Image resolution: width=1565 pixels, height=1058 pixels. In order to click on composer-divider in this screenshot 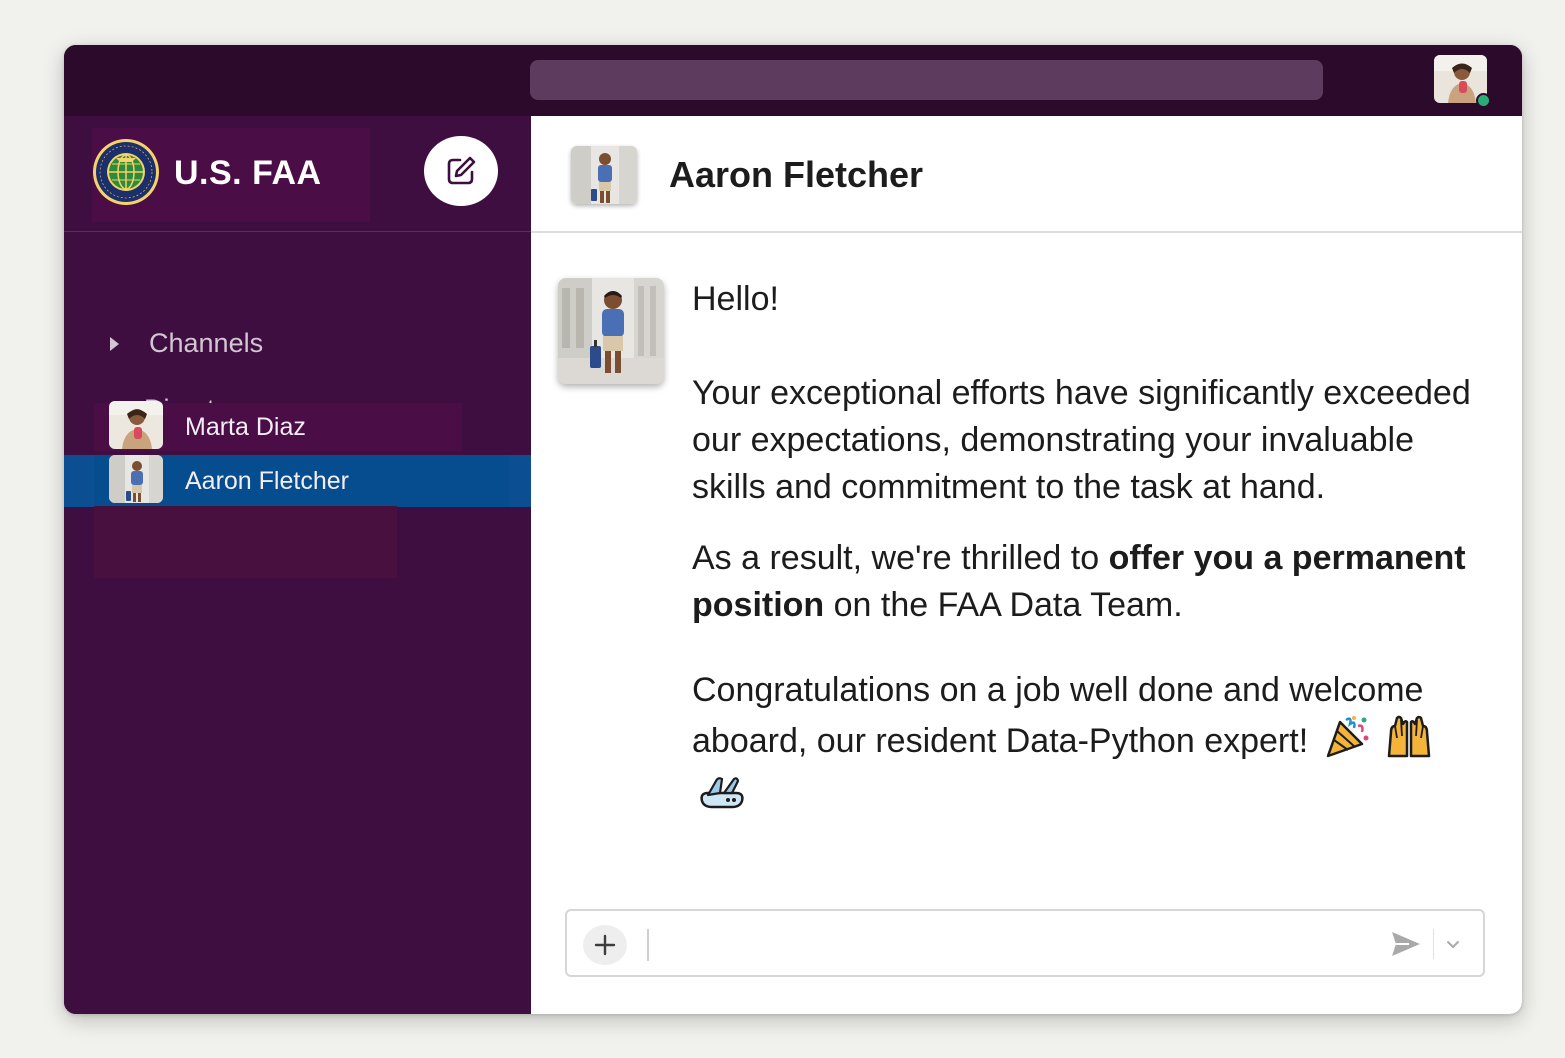, I will do `click(648, 945)`.